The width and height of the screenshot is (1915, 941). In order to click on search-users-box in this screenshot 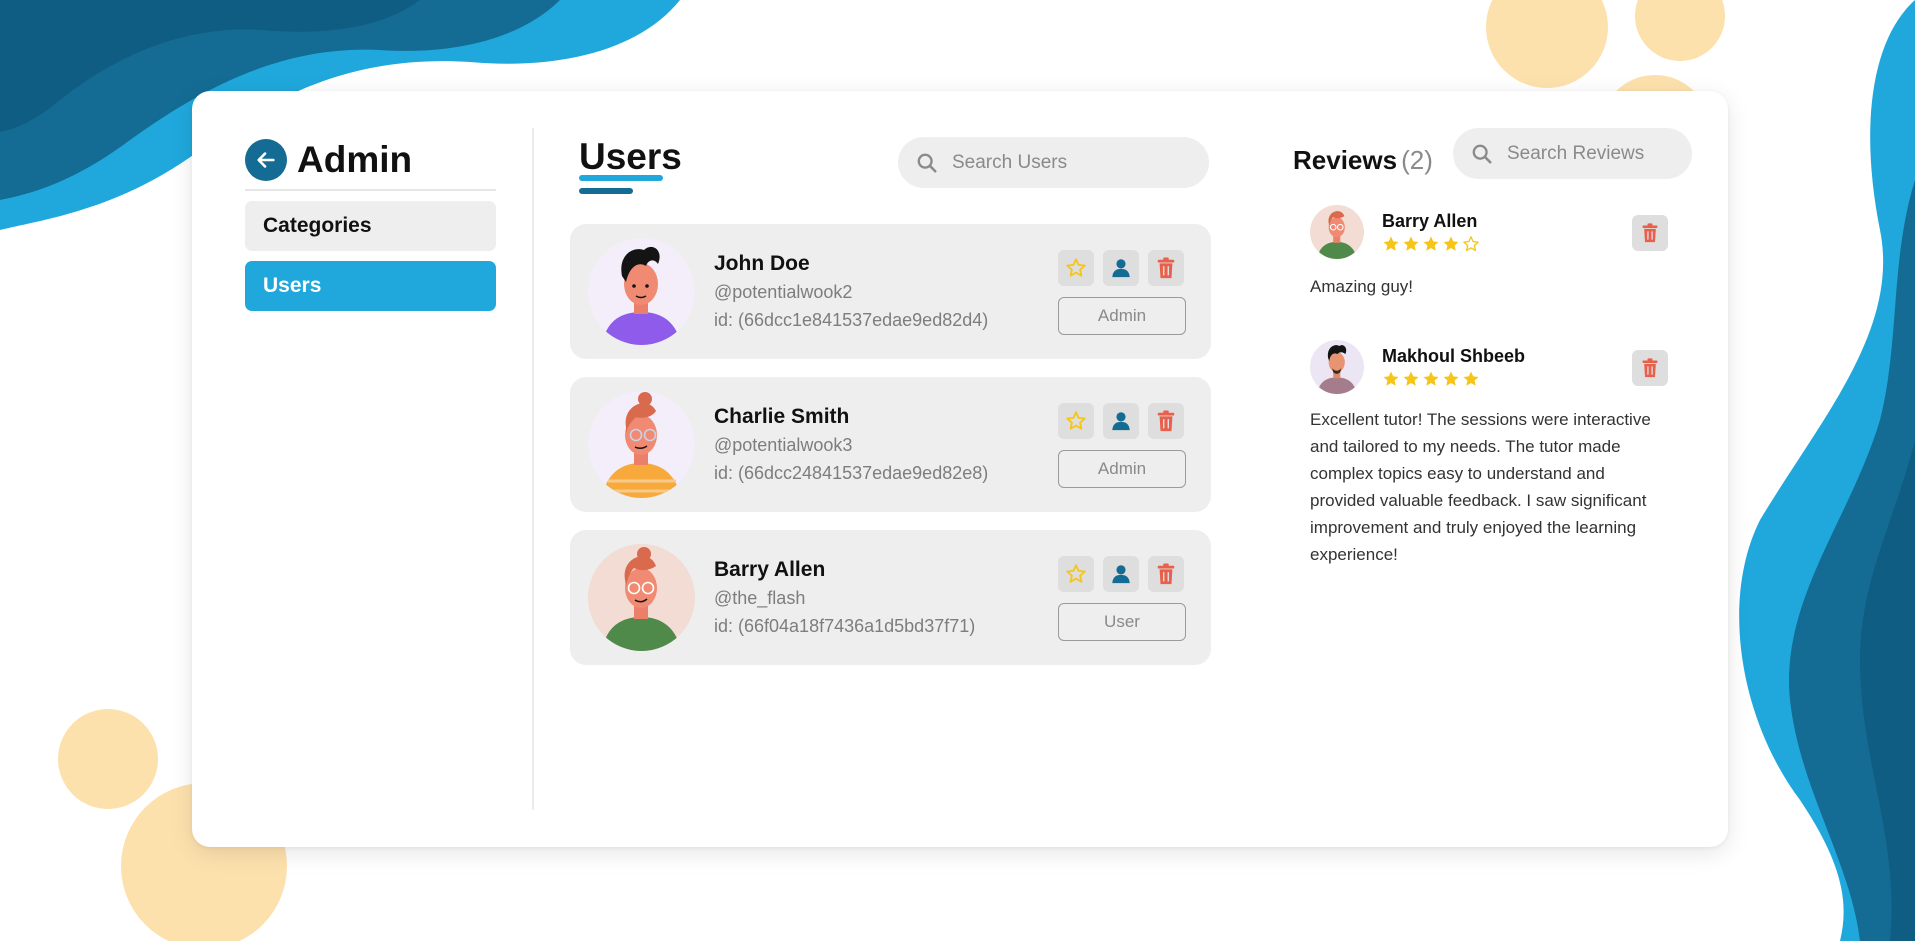, I will do `click(1053, 162)`.